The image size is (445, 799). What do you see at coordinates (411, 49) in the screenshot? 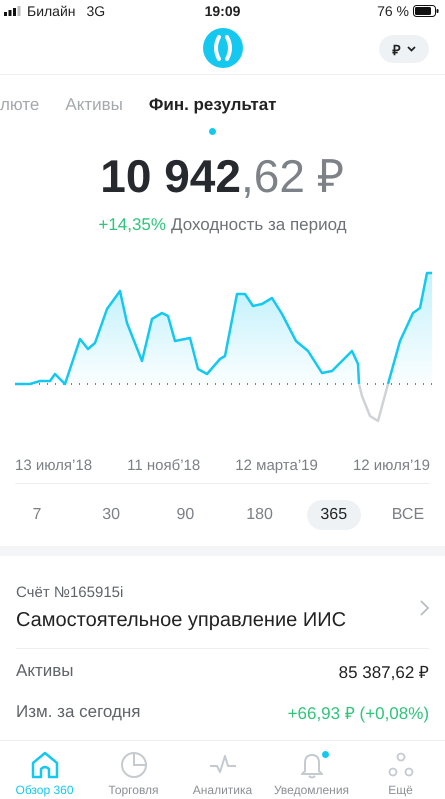
I see `chevron-down-icon` at bounding box center [411, 49].